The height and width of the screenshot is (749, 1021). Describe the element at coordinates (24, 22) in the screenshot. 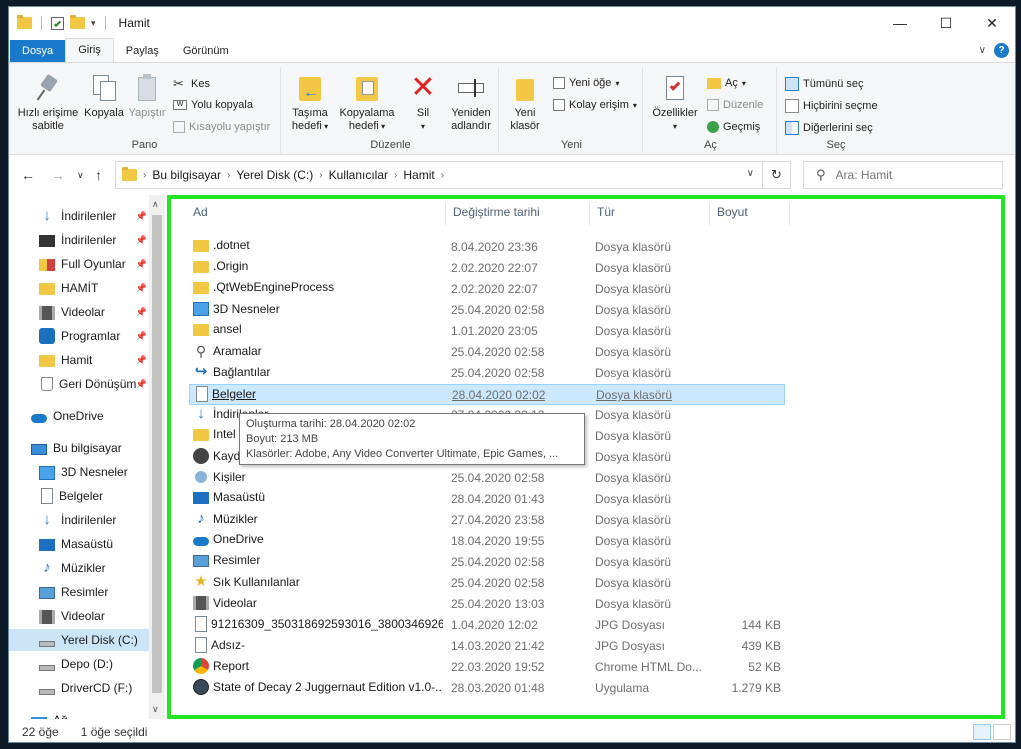

I see `folder-icon` at that location.